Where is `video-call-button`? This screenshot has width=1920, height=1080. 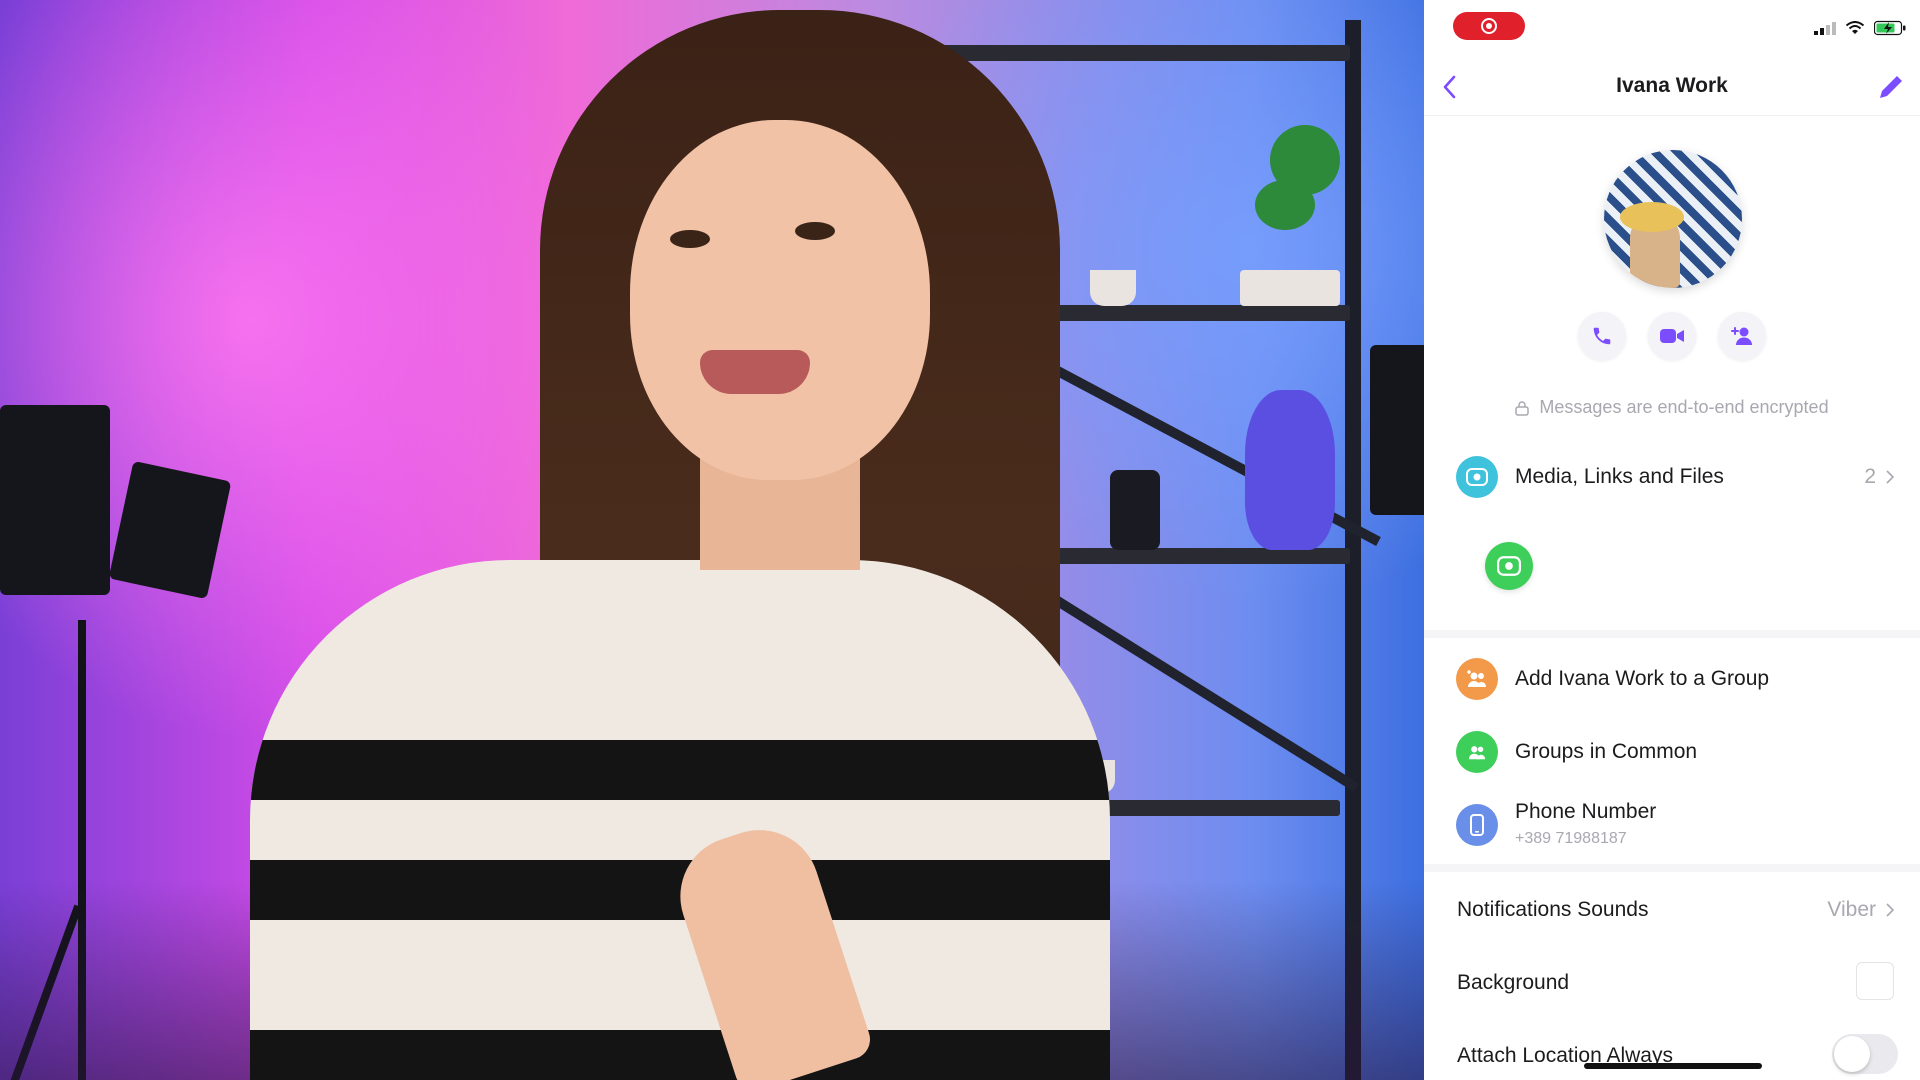
video-call-button is located at coordinates (1672, 336).